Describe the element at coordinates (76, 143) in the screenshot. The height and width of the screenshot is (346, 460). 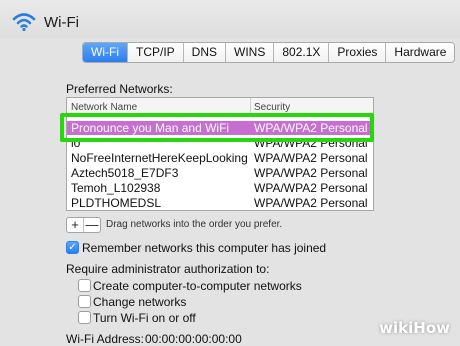
I see `network-name: io` at that location.